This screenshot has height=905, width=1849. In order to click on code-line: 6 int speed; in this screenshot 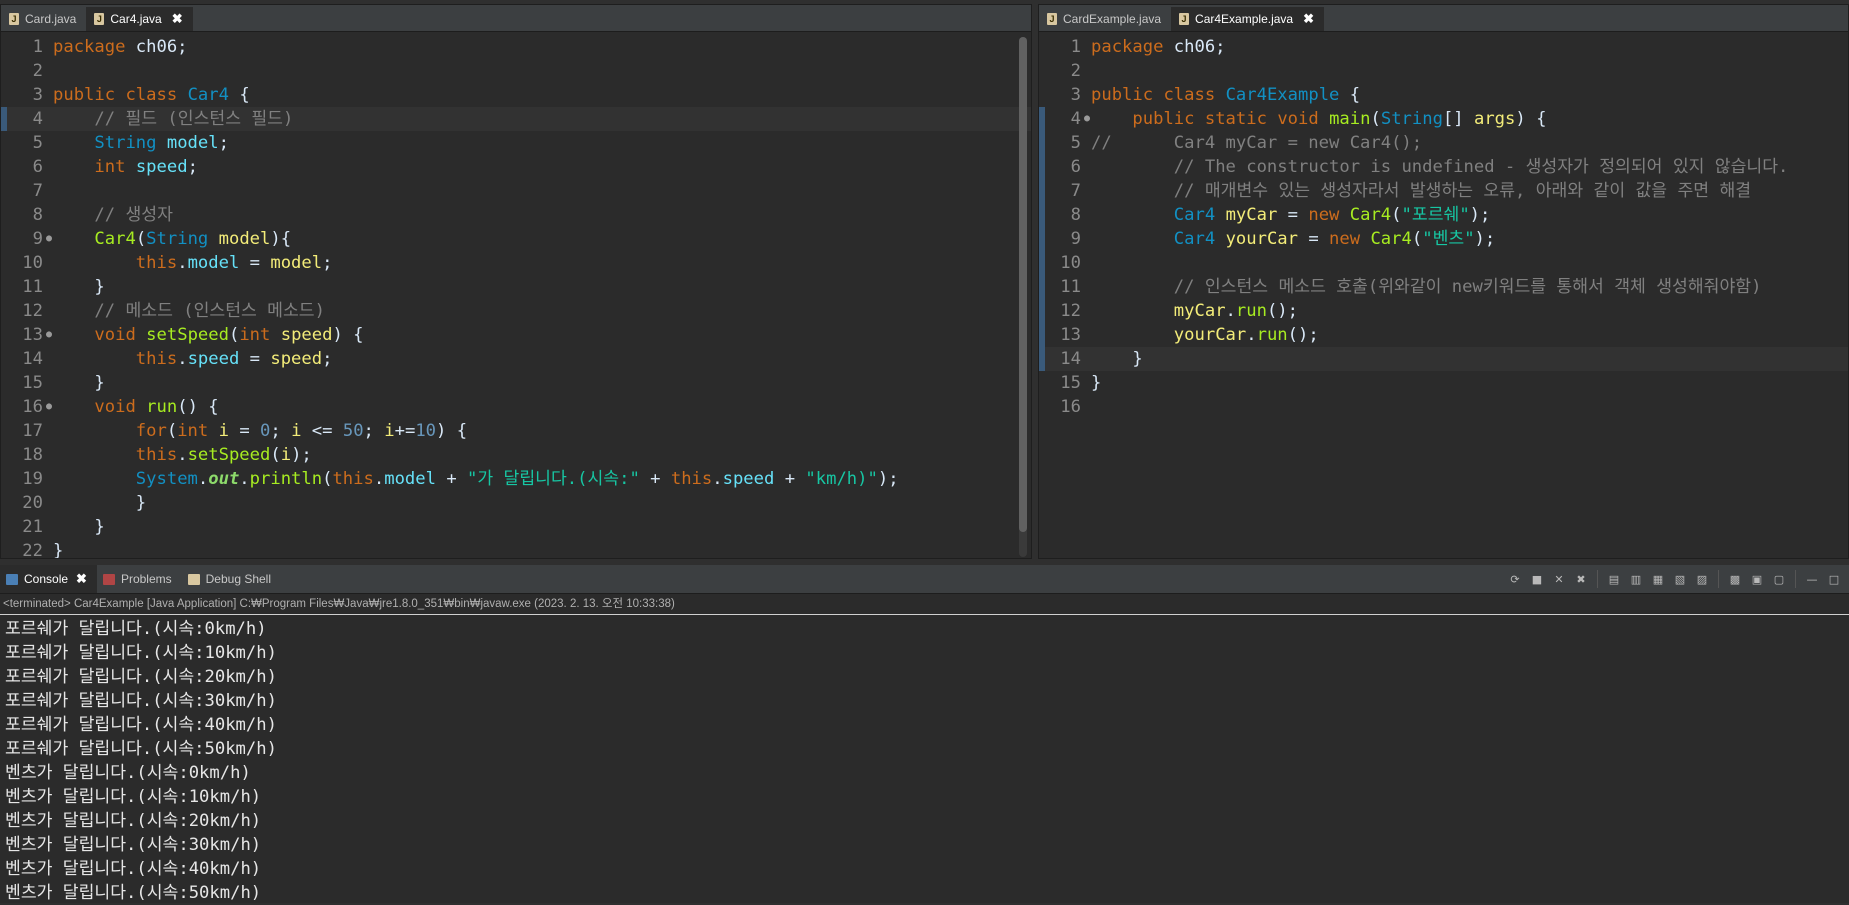, I will do `click(516, 167)`.